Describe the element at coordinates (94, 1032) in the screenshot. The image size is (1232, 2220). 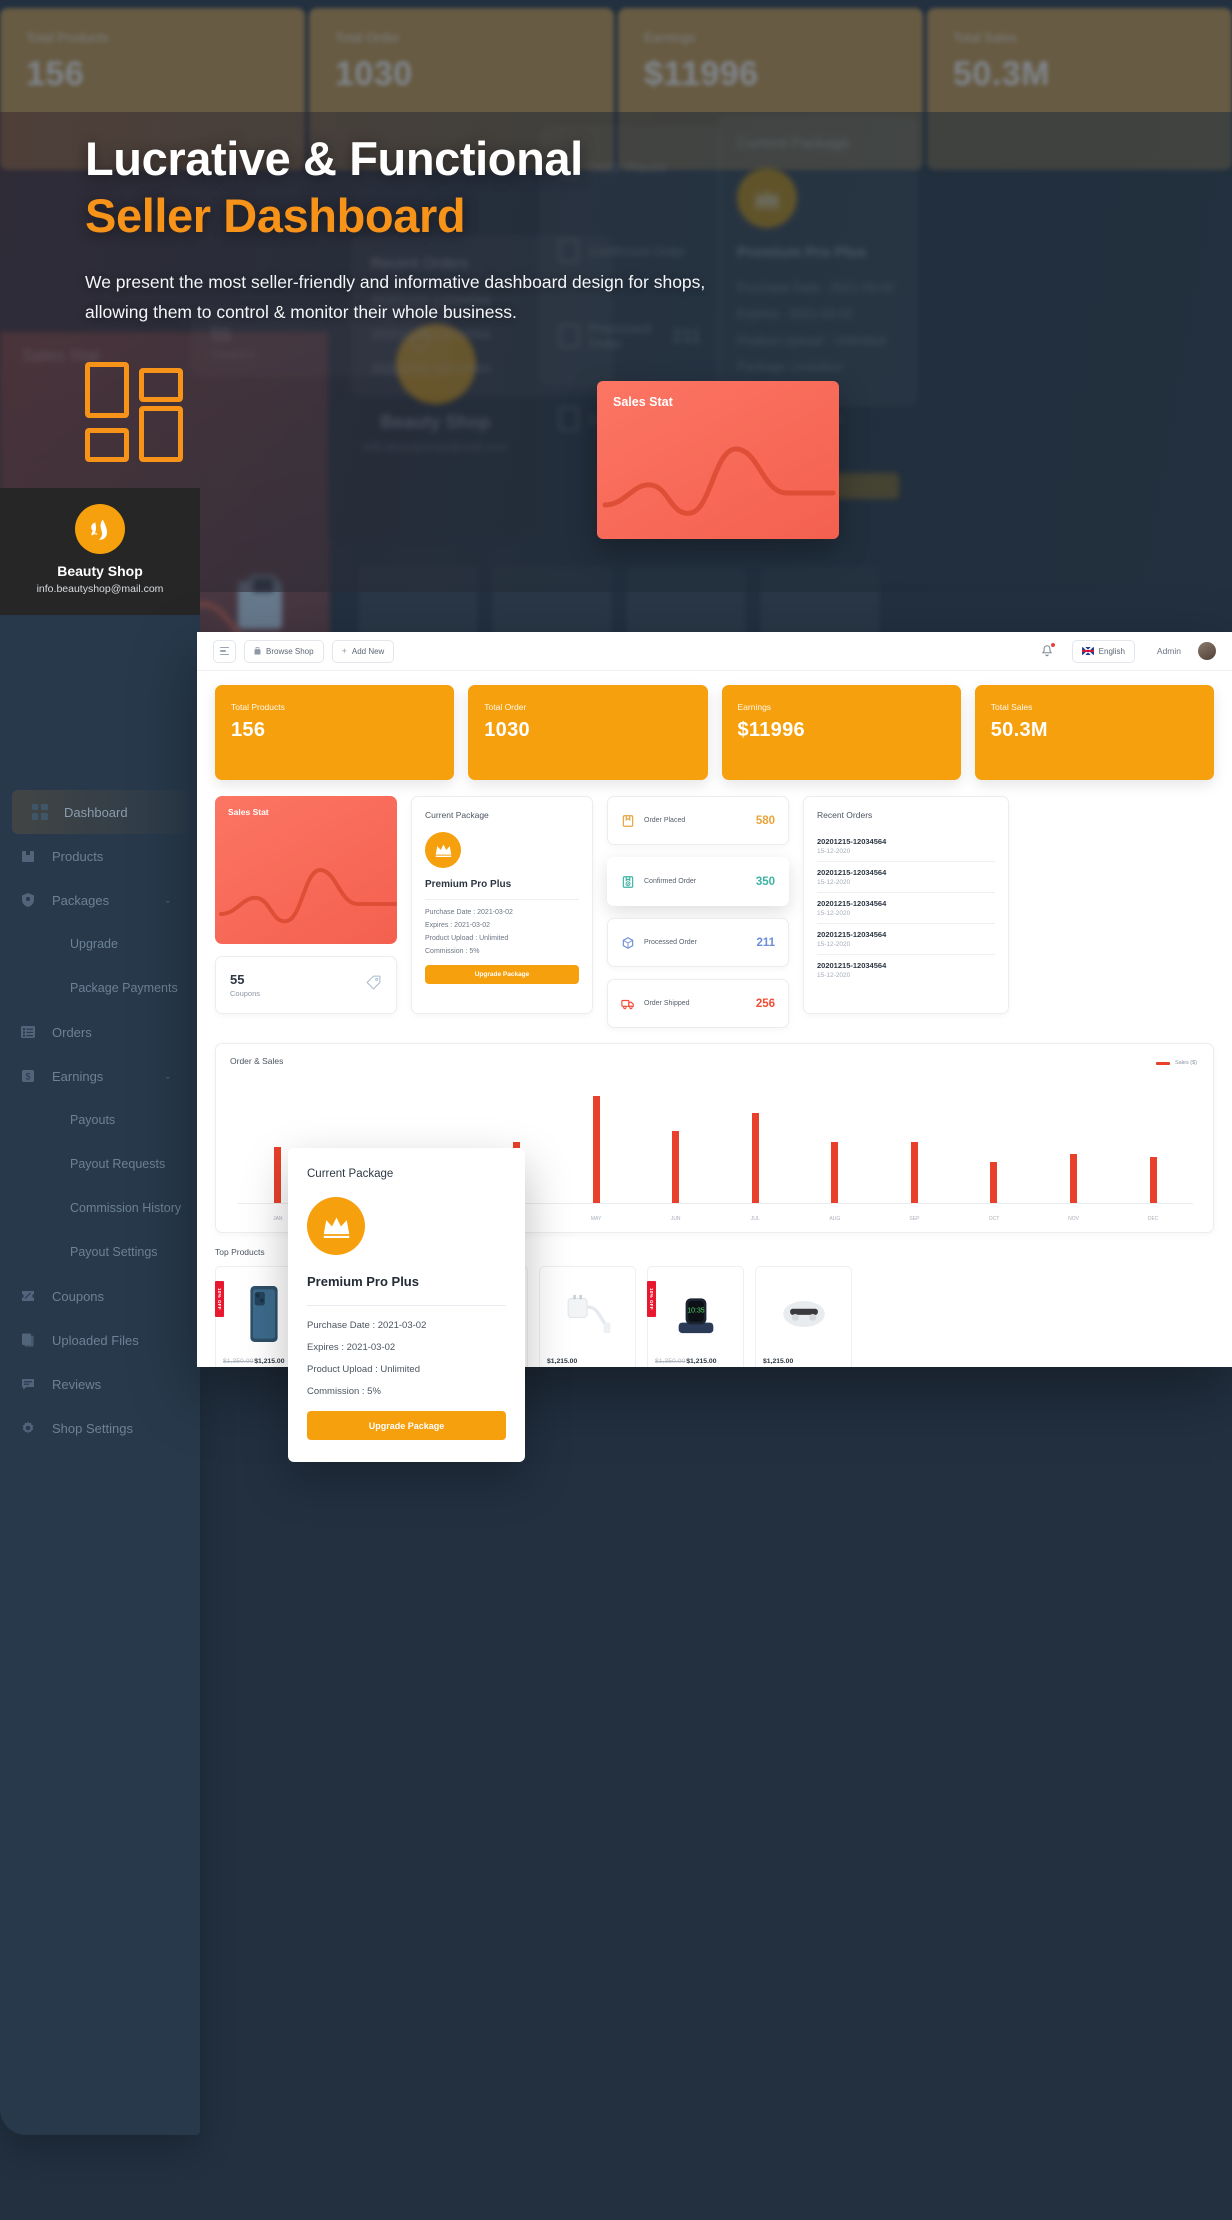
I see `sidebar-item-orders: Orders` at that location.